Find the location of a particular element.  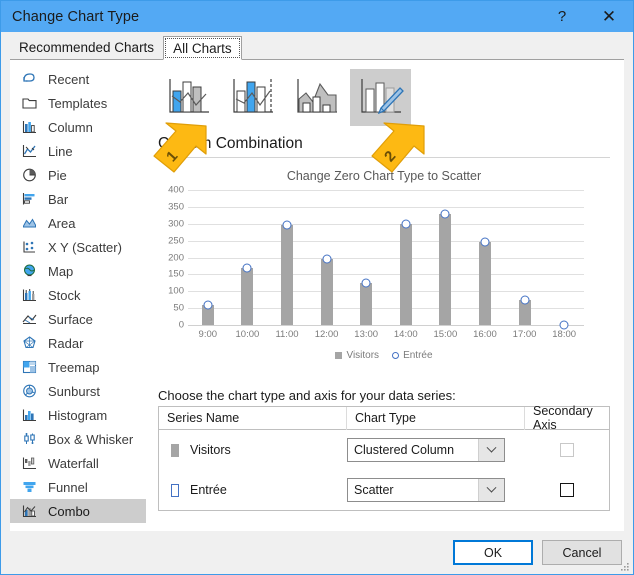

sidebar-item-histogram: Histogram is located at coordinates (78, 415).